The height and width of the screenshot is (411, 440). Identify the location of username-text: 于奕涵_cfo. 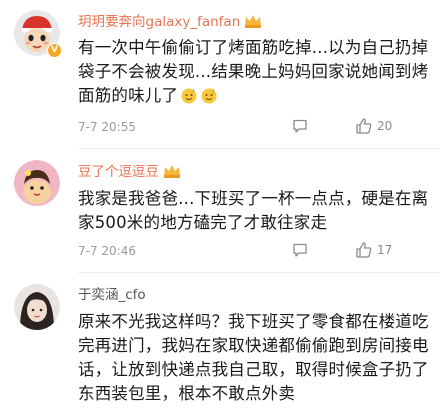
(112, 295).